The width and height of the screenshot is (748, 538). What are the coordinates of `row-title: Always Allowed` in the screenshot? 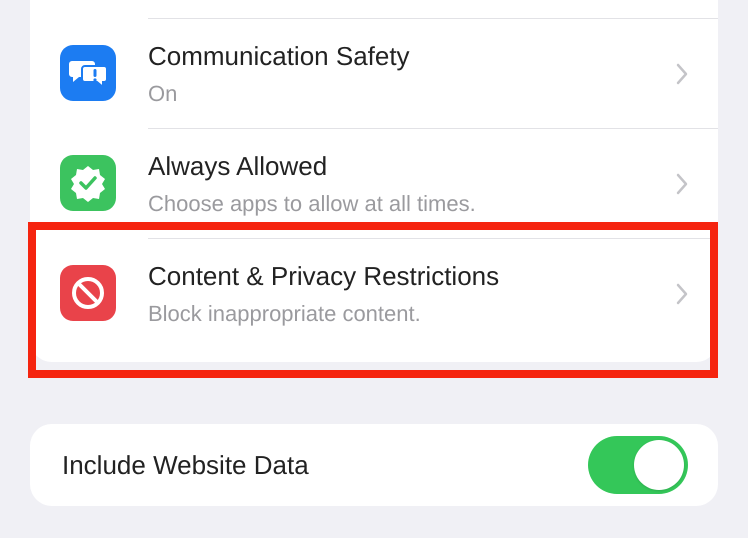 It's located at (238, 165).